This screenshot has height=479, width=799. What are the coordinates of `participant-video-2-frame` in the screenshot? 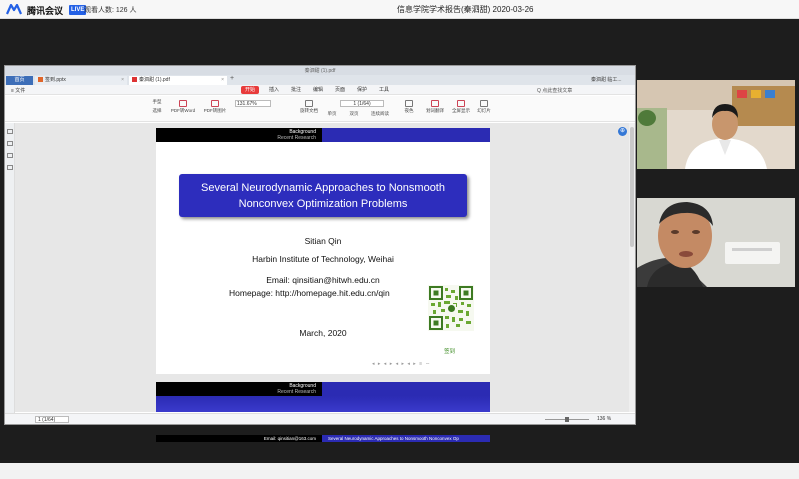 It's located at (716, 242).